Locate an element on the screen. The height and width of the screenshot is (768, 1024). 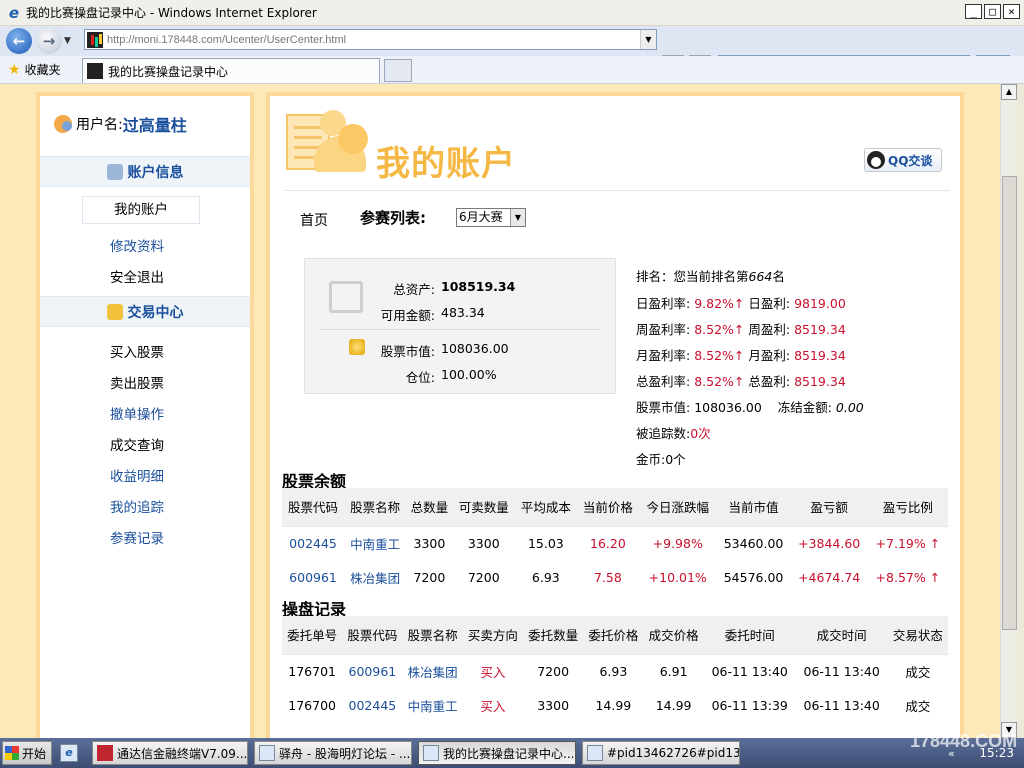
back-button: ← is located at coordinates (19, 41).